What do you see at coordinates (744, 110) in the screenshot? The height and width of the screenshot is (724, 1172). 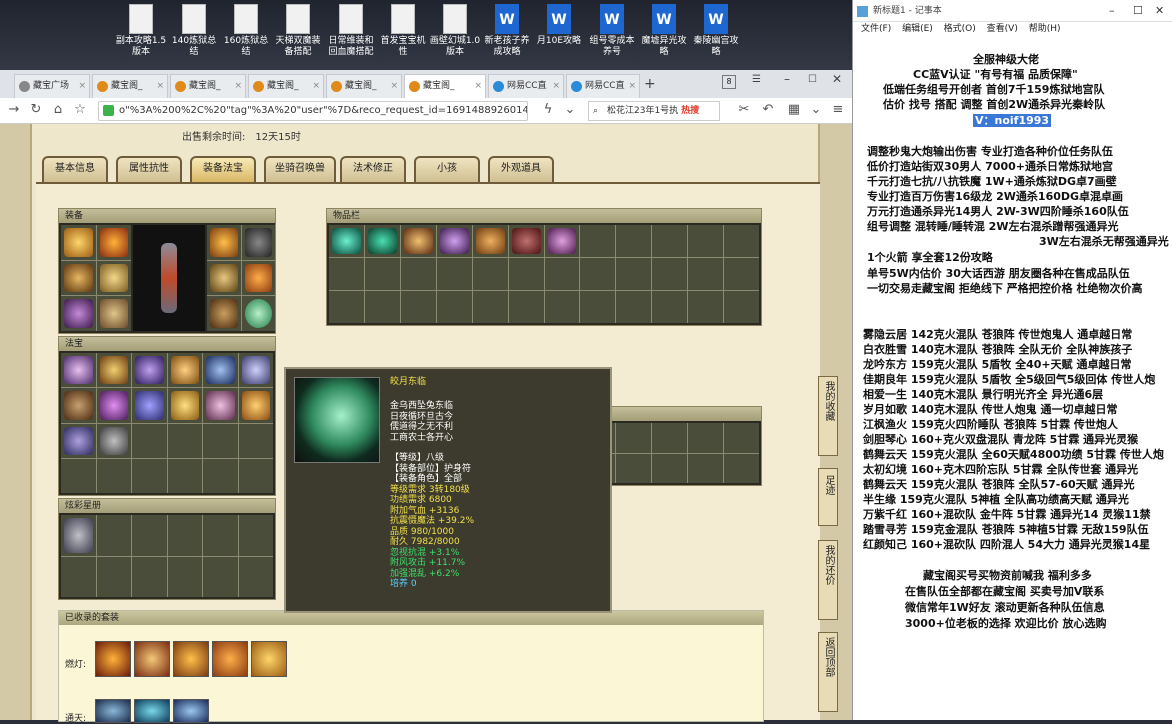 I see `scissors-icon: ✂` at bounding box center [744, 110].